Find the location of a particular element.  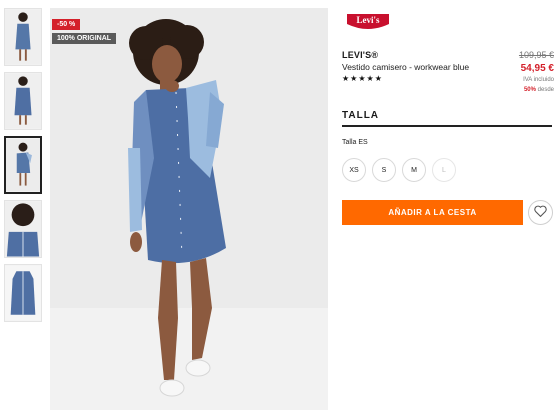

svg-text: Levi's is located at coordinates (367, 20).